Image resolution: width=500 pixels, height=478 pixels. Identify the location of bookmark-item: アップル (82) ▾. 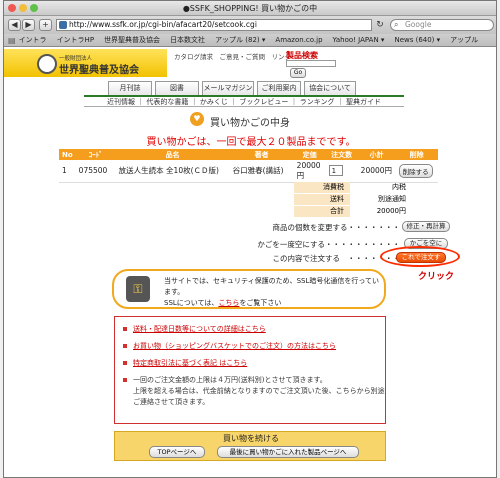
(240, 40).